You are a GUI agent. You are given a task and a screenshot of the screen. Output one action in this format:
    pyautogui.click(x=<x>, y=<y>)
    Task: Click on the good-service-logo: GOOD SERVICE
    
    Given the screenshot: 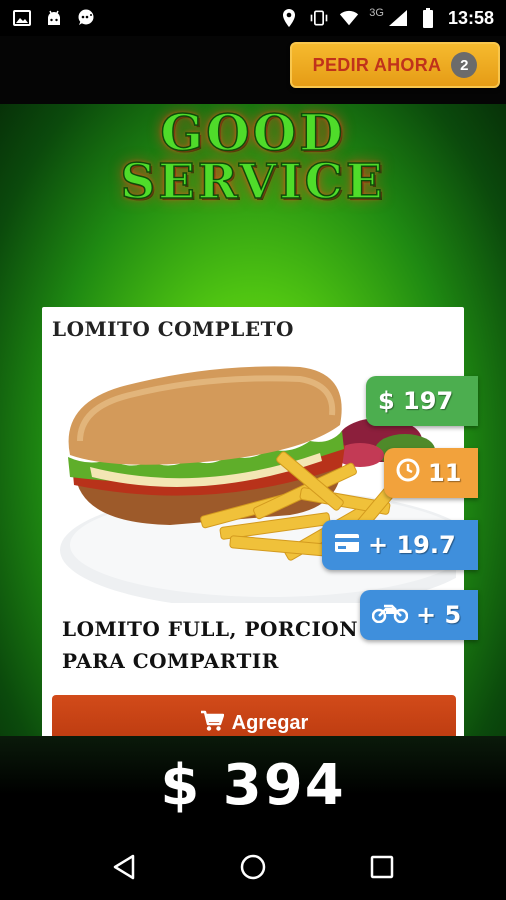 What is the action you would take?
    pyautogui.click(x=253, y=157)
    